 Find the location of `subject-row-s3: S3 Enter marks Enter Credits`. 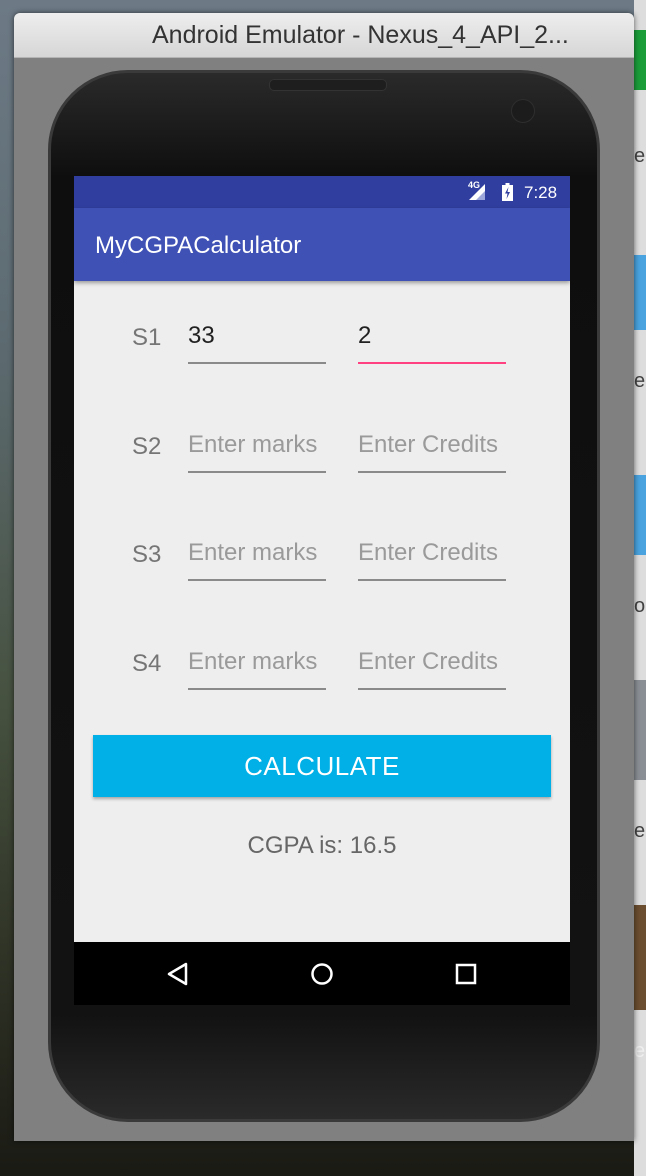

subject-row-s3: S3 Enter marks Enter Credits is located at coordinates (322, 562).